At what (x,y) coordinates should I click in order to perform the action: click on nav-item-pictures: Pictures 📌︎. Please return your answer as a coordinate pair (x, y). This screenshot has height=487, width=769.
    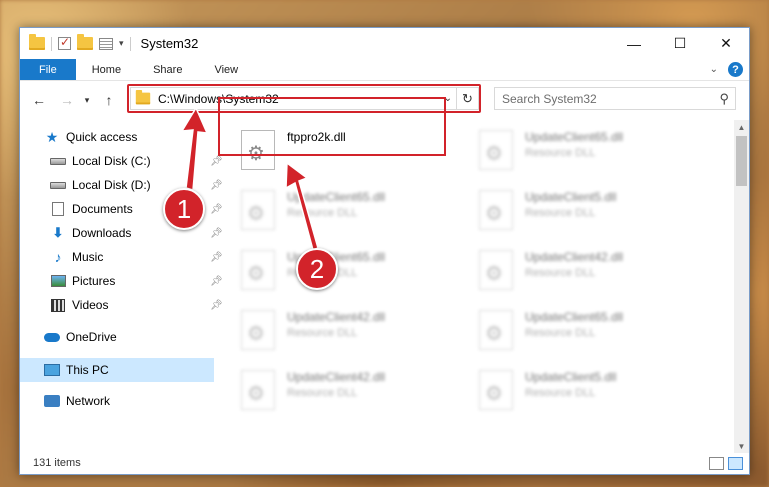
    Looking at the image, I should click on (145, 281).